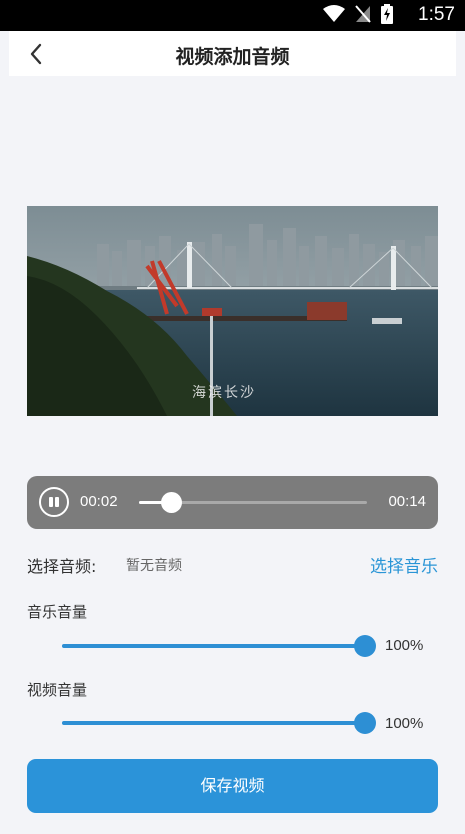 The image size is (465, 834). Describe the element at coordinates (154, 566) in the screenshot. I see `audio-value: 暂无音频` at that location.